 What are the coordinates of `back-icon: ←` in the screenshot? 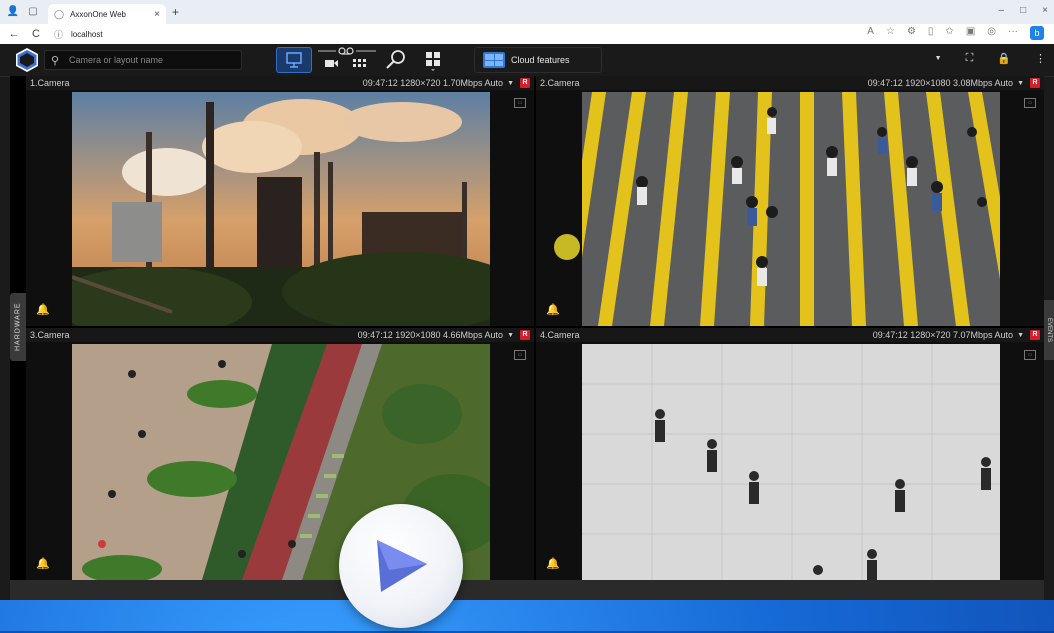 It's located at (14, 34).